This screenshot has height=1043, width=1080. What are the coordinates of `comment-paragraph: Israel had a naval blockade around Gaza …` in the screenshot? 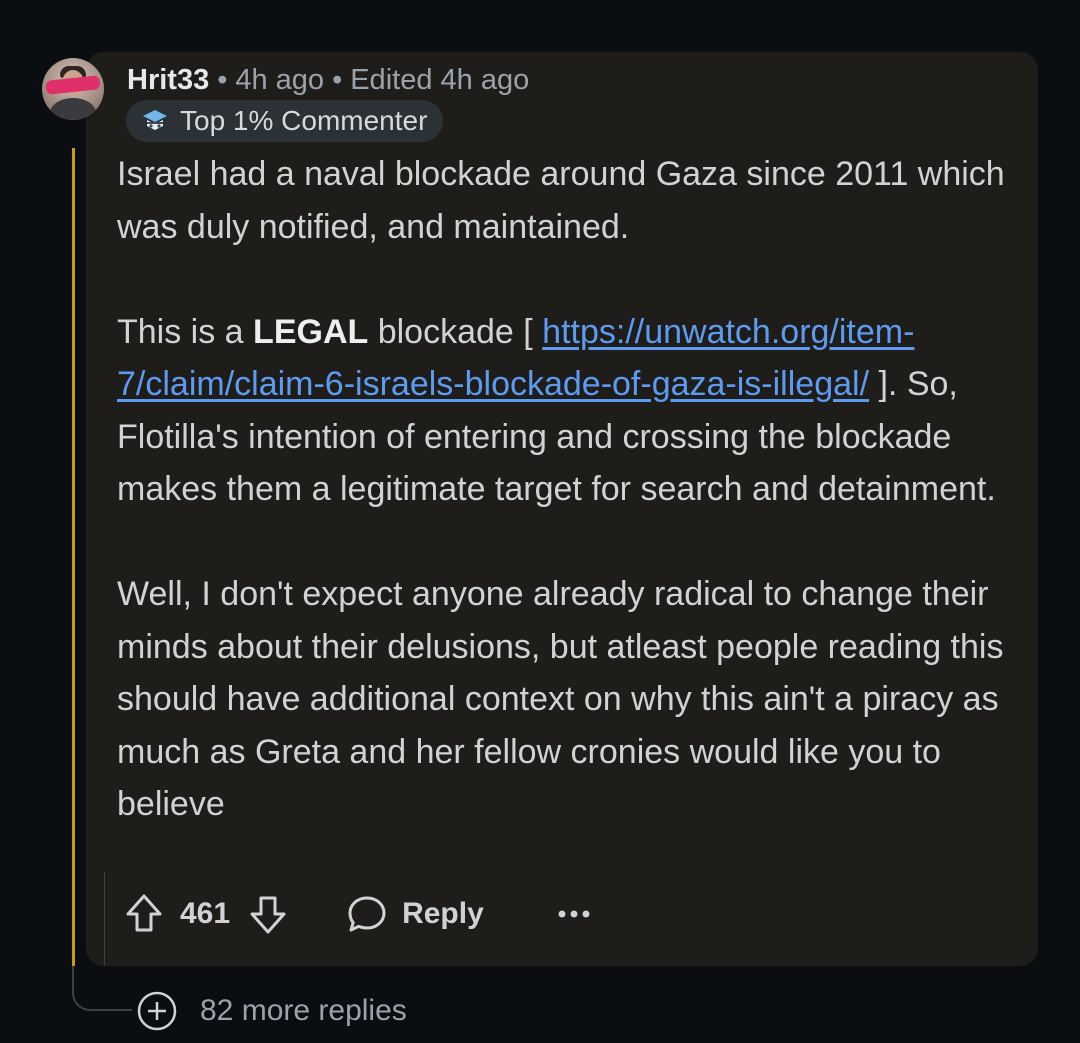 It's located at (561, 200).